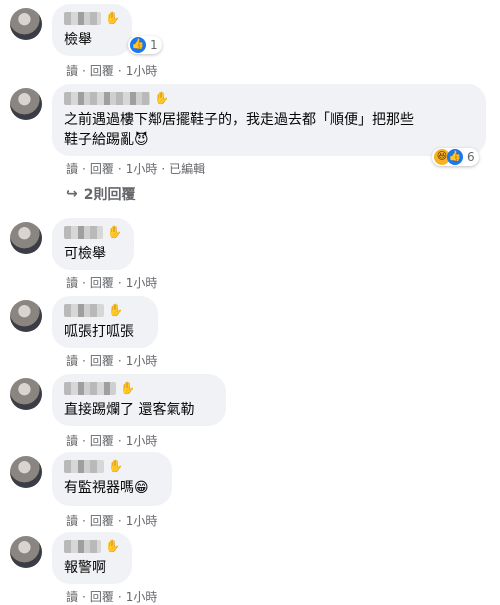 The width and height of the screenshot is (500, 605). I want to click on comment-text: 報警啊, so click(85, 568).